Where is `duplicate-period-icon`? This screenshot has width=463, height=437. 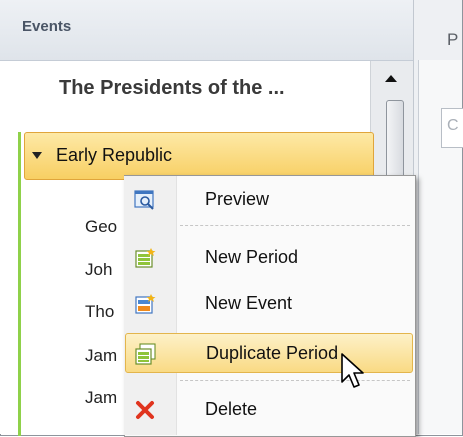 duplicate-period-icon is located at coordinates (145, 354).